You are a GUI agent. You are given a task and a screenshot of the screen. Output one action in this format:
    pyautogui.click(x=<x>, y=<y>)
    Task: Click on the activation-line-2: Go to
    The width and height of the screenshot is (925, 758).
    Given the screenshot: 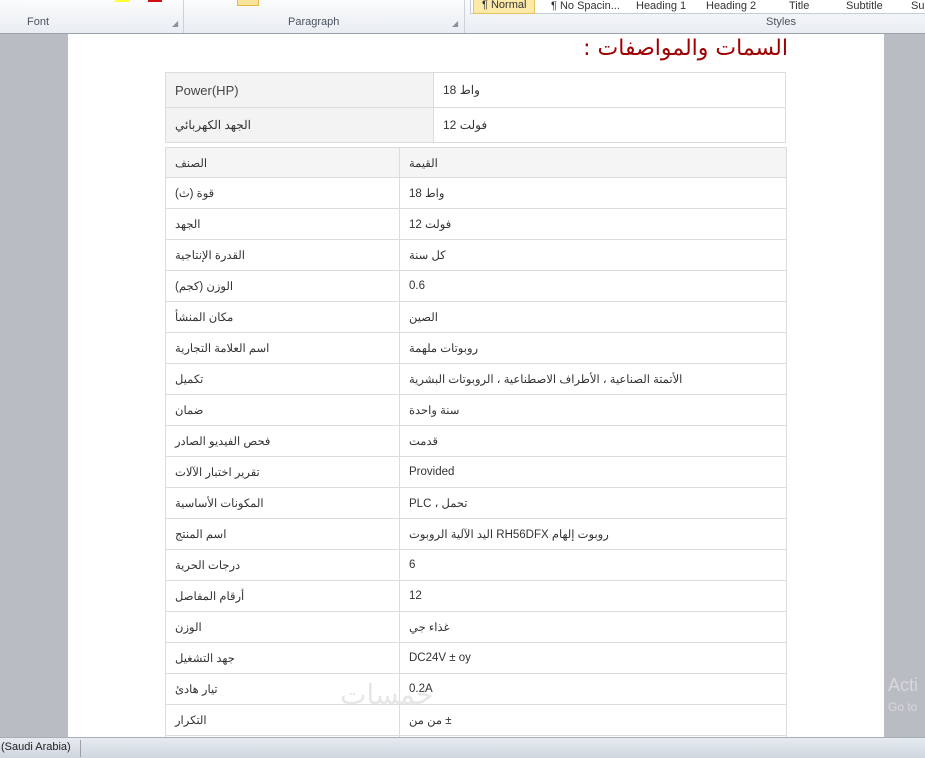 What is the action you would take?
    pyautogui.click(x=903, y=707)
    